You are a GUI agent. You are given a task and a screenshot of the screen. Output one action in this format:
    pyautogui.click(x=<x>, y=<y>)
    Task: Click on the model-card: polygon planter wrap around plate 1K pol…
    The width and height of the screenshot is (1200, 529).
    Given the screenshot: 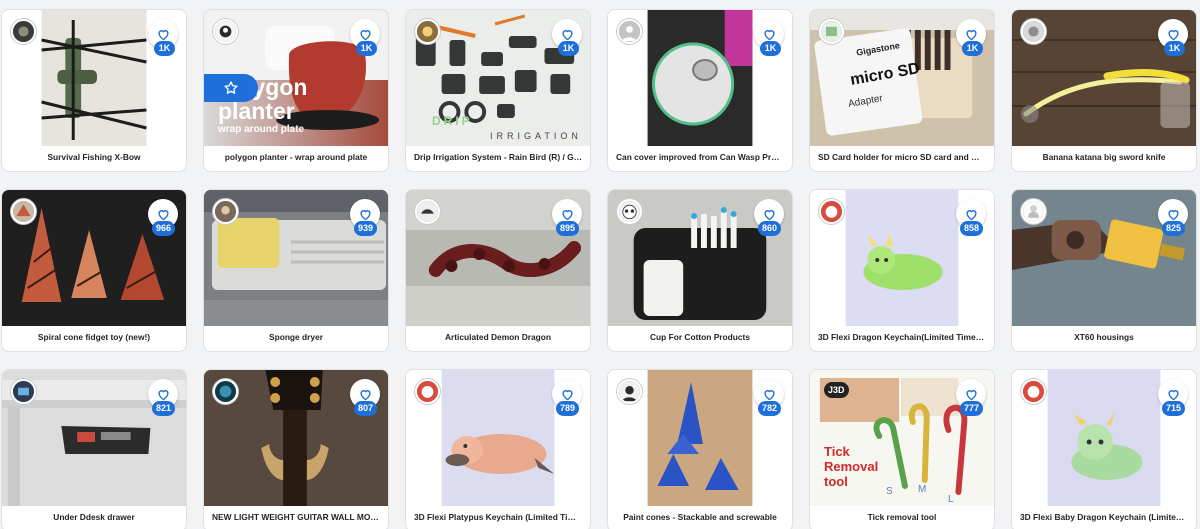 What is the action you would take?
    pyautogui.click(x=296, y=90)
    